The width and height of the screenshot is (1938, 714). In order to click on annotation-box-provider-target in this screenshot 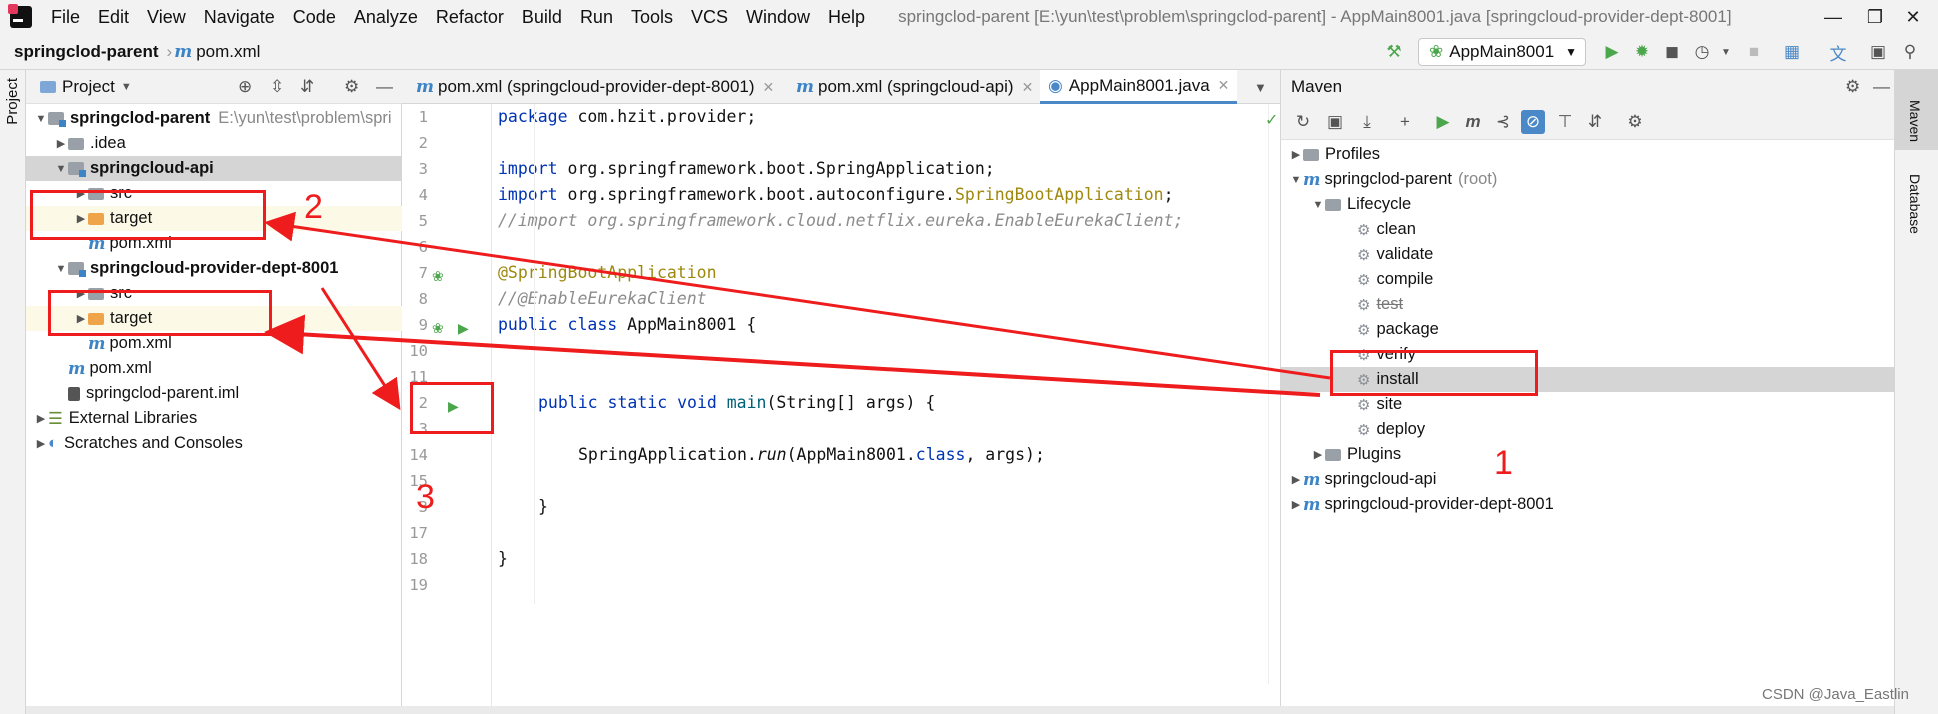, I will do `click(160, 313)`.